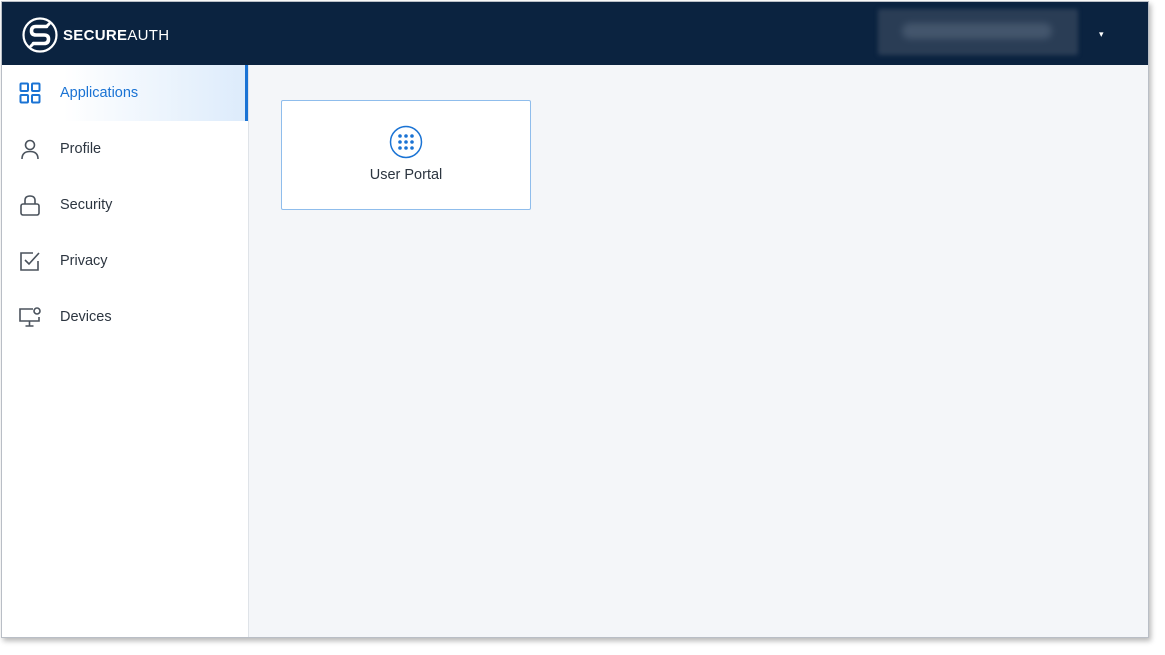  I want to click on lock-icon, so click(30, 205).